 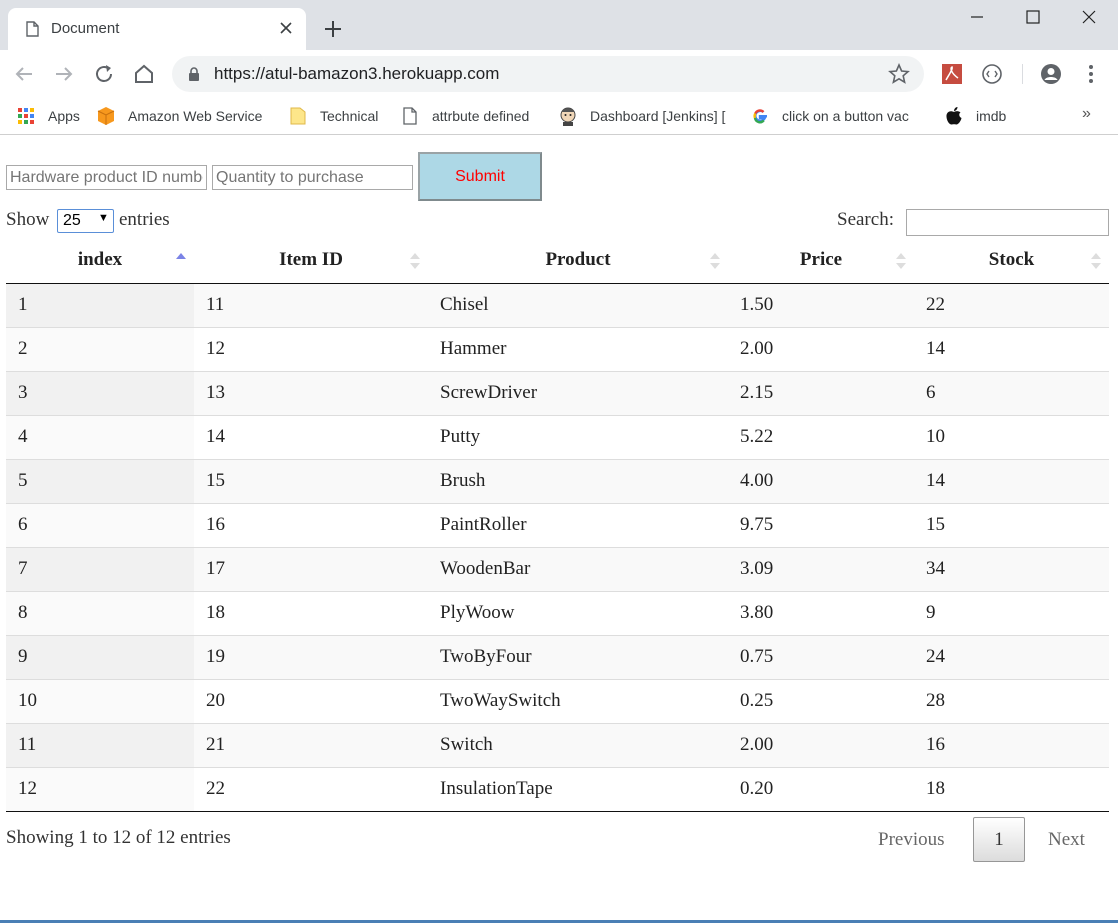 I want to click on cell-item-id: 20, so click(x=311, y=700).